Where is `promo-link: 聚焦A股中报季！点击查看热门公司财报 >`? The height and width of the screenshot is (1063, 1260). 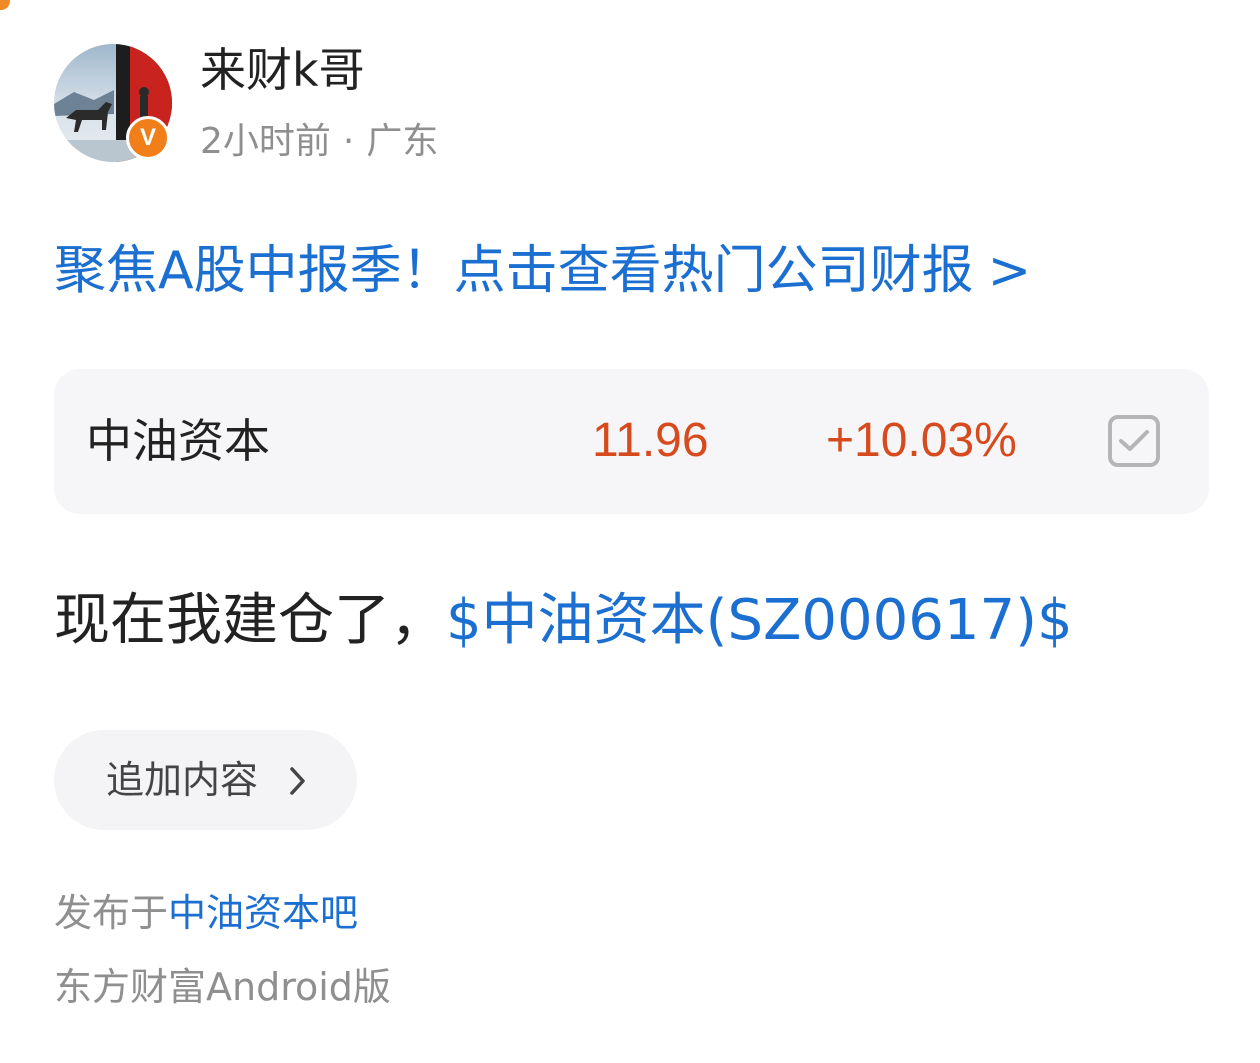 promo-link: 聚焦A股中报季！点击查看热门公司财报 > is located at coordinates (542, 271).